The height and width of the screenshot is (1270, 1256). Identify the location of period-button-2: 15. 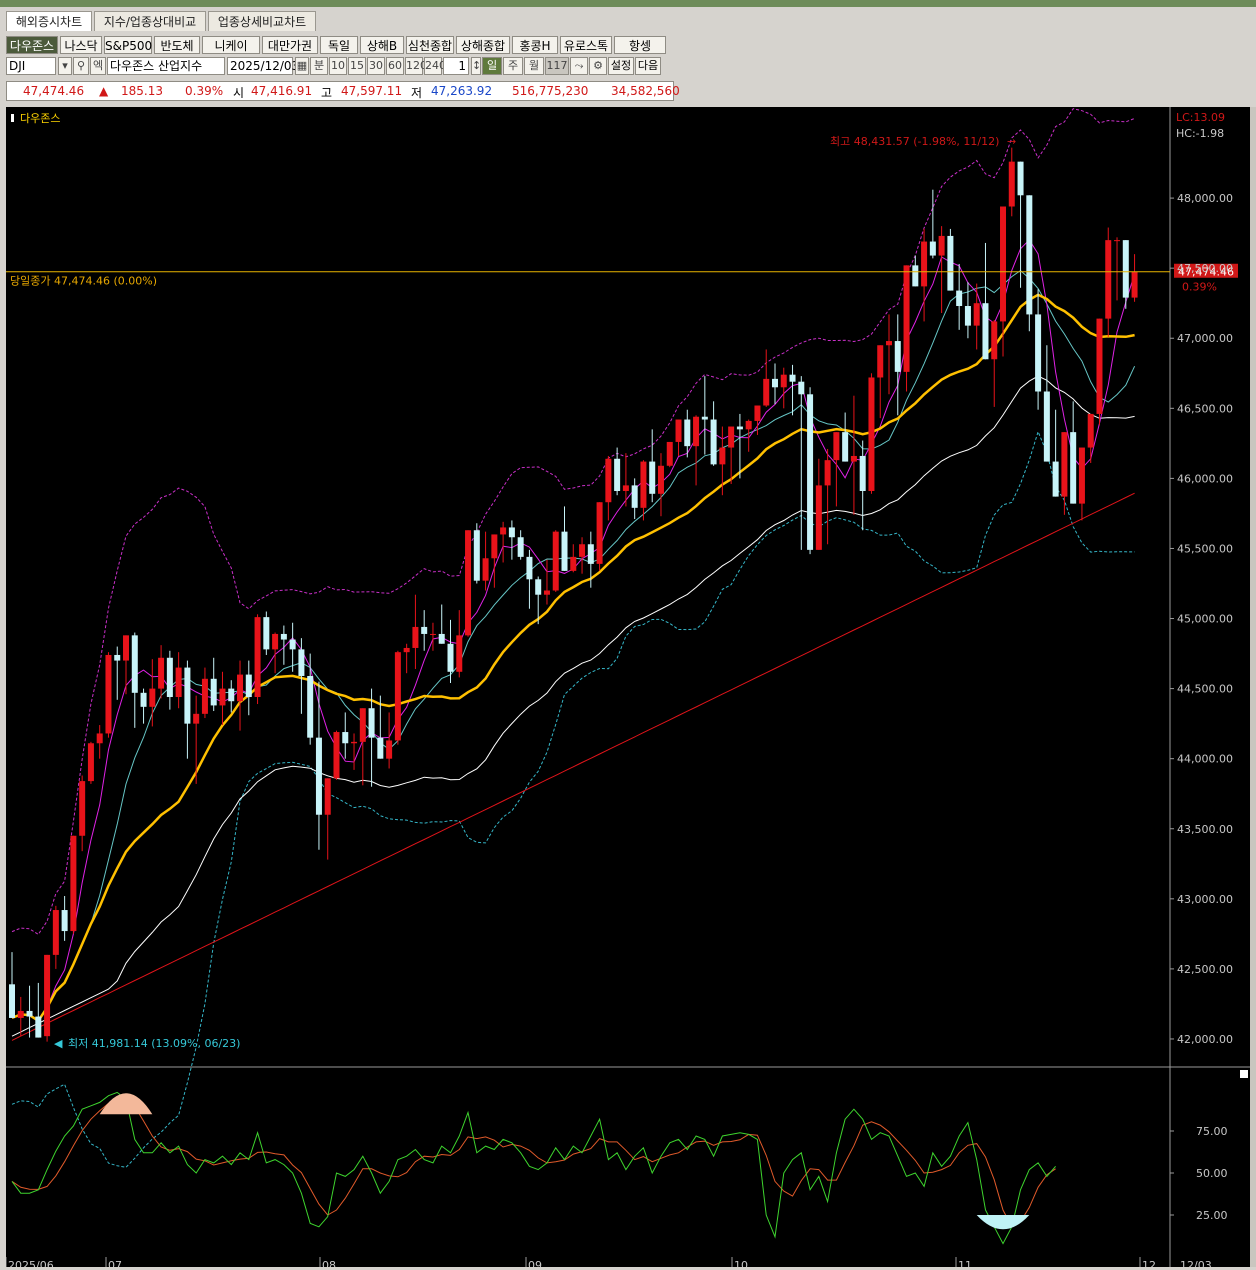
(357, 66).